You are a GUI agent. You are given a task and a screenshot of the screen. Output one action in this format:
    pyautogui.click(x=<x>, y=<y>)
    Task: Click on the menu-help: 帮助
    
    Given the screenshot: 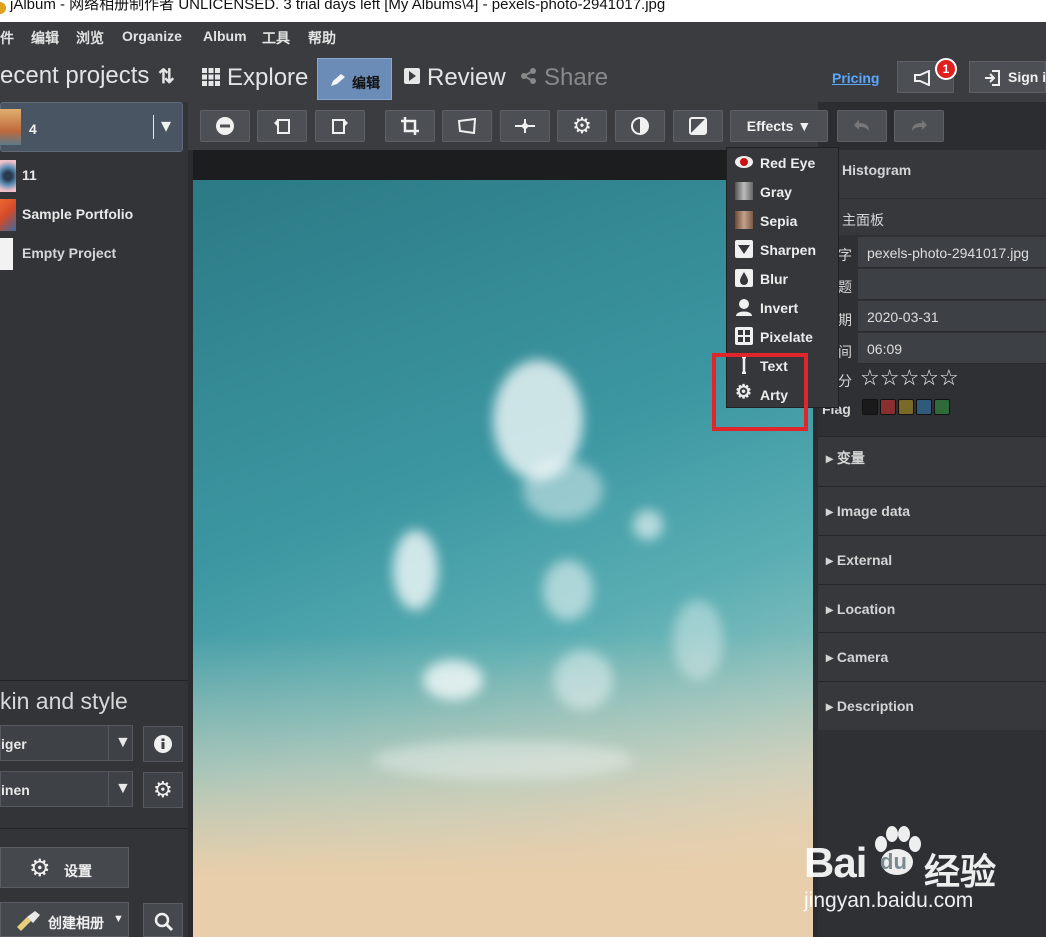 What is the action you would take?
    pyautogui.click(x=322, y=38)
    